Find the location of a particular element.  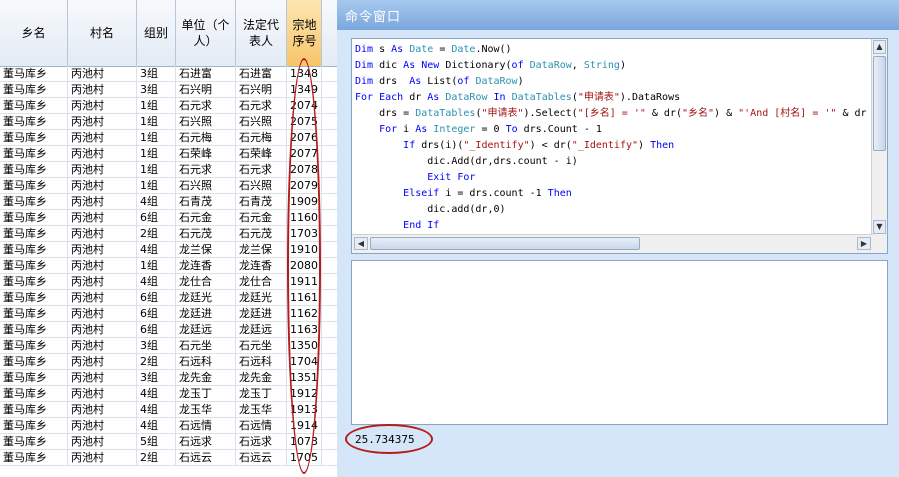

cell-legal-rep: 石元求 is located at coordinates (261, 169).